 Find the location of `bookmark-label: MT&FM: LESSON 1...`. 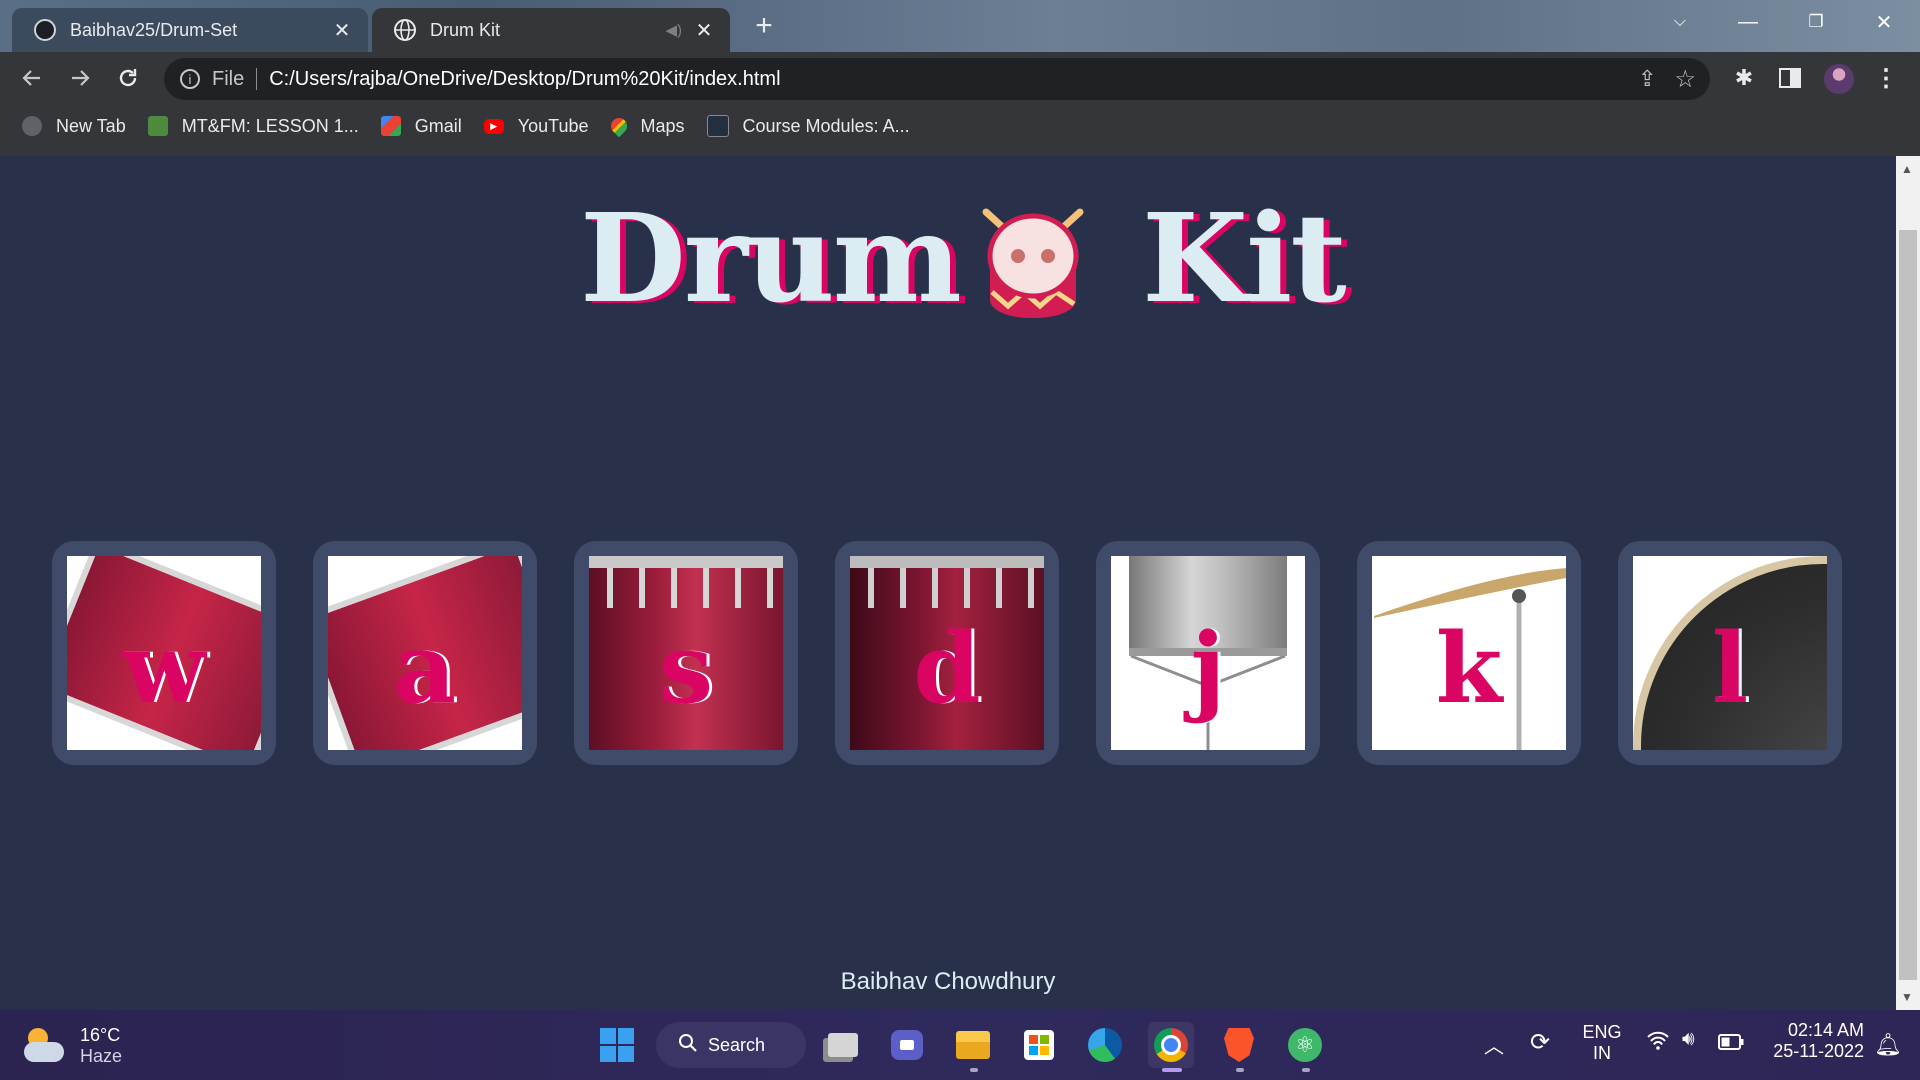

bookmark-label: MT&FM: LESSON 1... is located at coordinates (270, 125).